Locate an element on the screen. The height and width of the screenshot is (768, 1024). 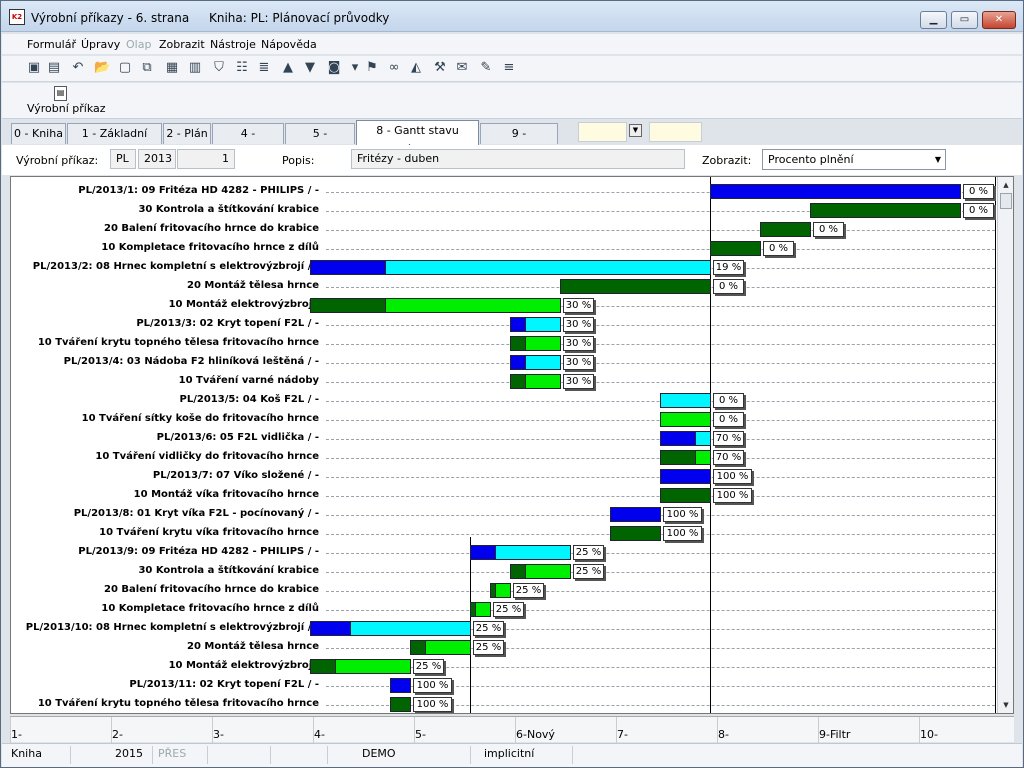
number-field: 1 is located at coordinates (206, 159).